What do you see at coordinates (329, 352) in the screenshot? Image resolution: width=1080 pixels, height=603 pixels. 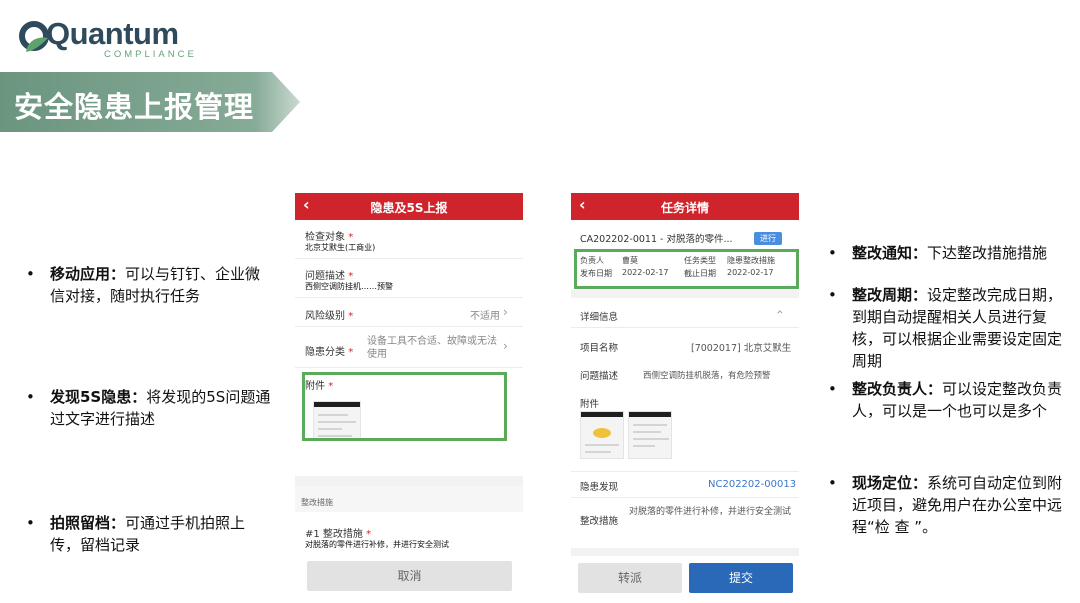 I see `field-label-hazard-category: 隐患分类 *` at bounding box center [329, 352].